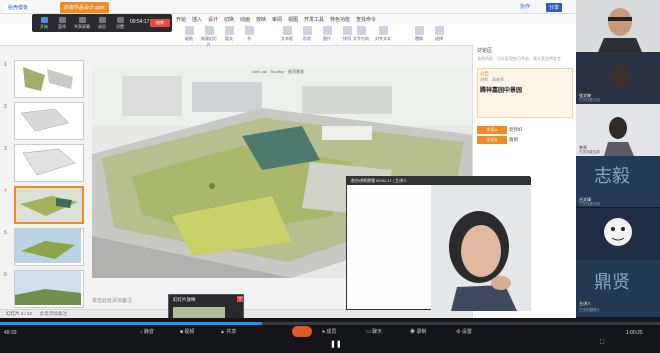 The height and width of the screenshot is (353, 660). Describe the element at coordinates (5, 275) in the screenshot. I see `thumb-number: 6` at that location.